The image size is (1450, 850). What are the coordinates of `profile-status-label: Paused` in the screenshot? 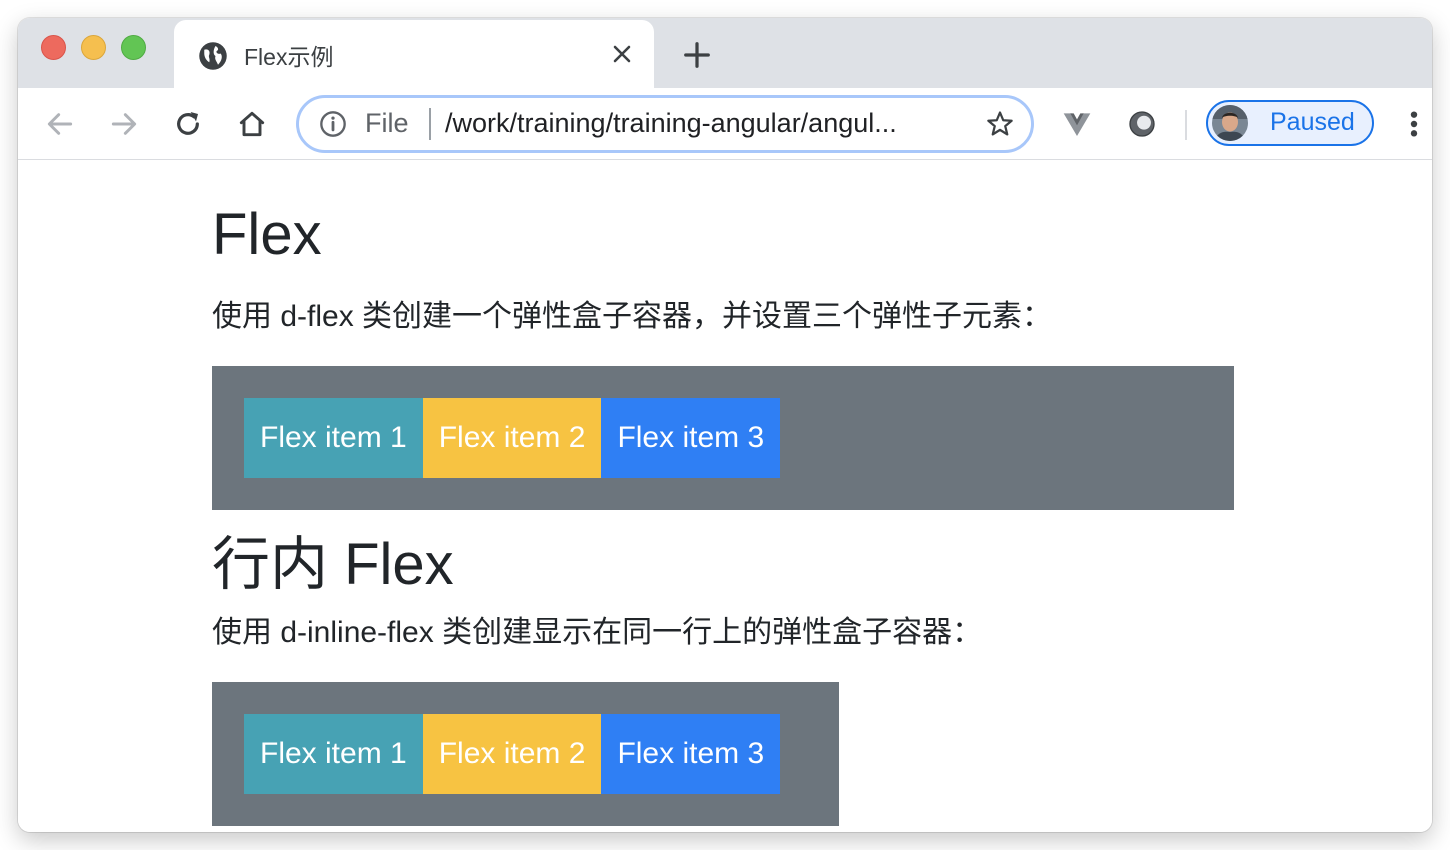 It's located at (1312, 122).